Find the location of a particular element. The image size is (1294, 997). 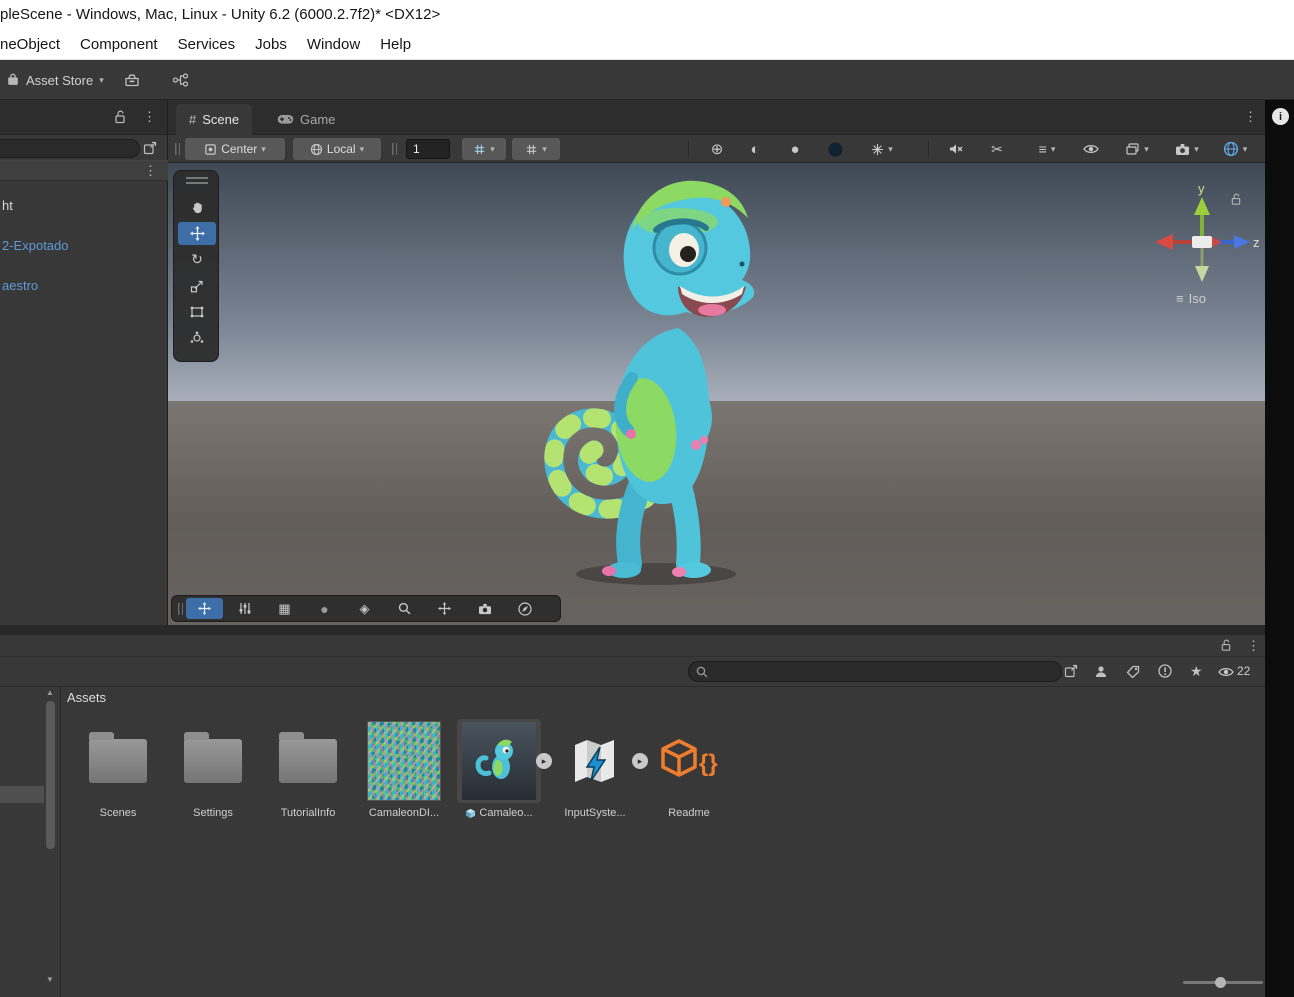

asset-store-label: Asset Store is located at coordinates (59, 80).